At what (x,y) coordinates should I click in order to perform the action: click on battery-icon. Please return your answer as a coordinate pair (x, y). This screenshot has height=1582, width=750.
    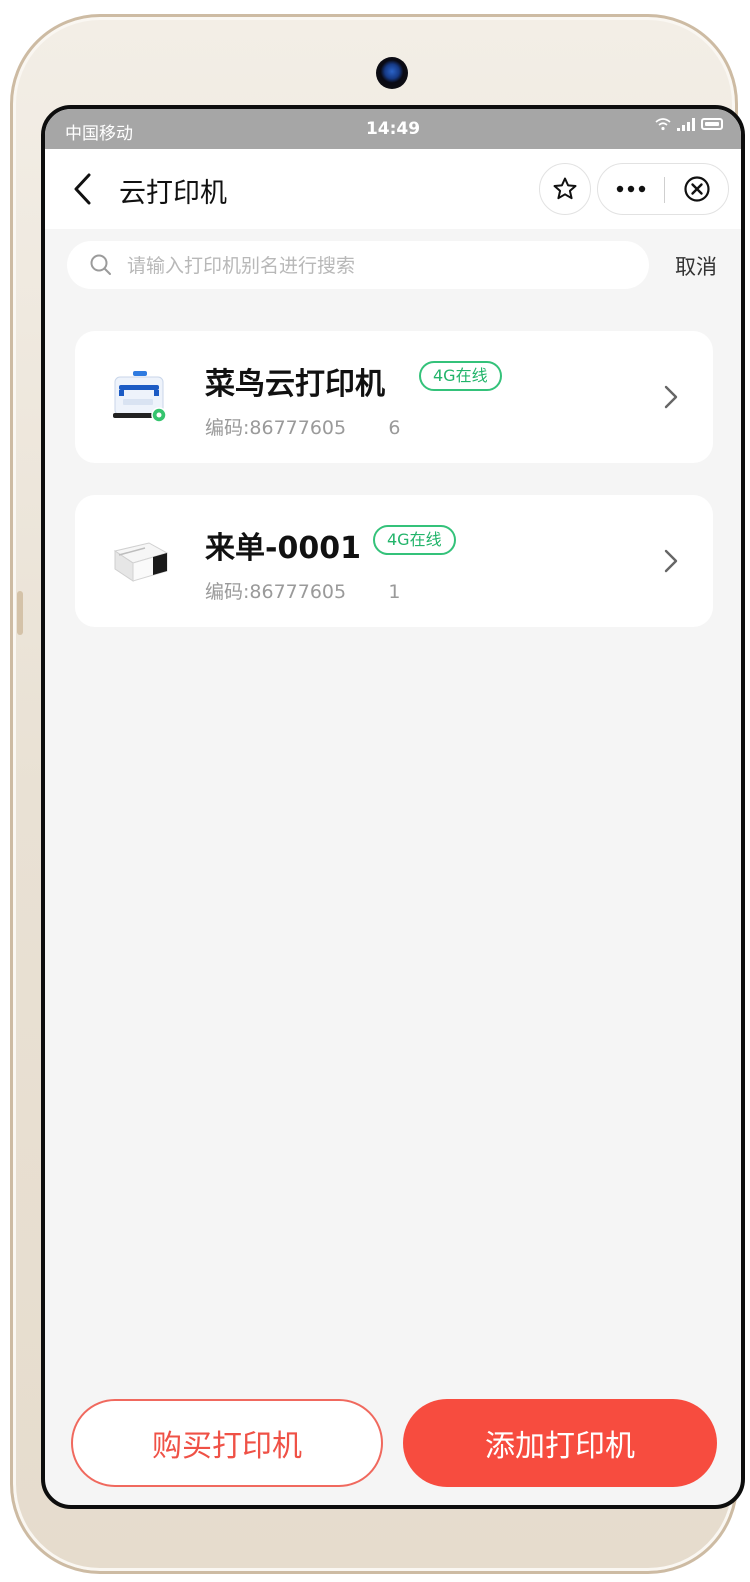
    Looking at the image, I should click on (712, 124).